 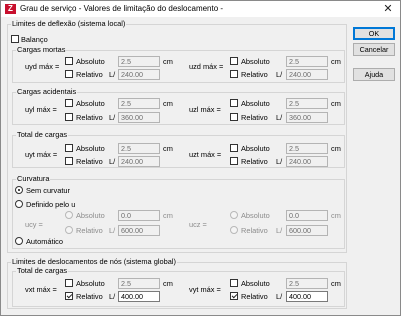 I want to click on ucy-label: ucy =, so click(x=34, y=224).